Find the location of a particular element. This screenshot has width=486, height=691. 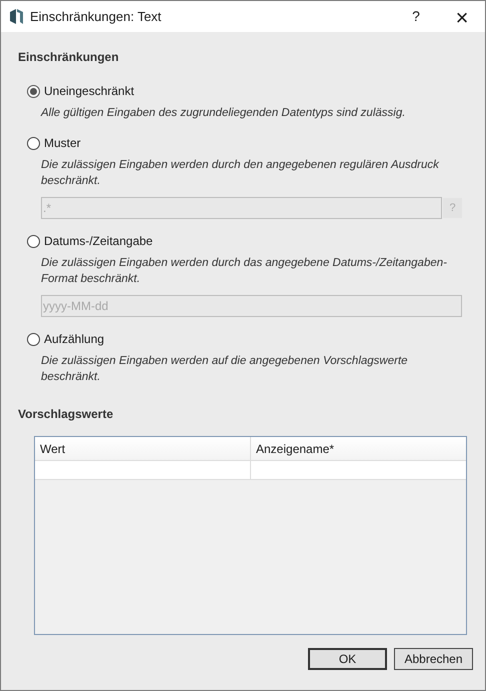

option-description: Die zulässigen Eingaben werden durch den angegebenen regulären Ausdruck beschränkt. is located at coordinates (240, 173).